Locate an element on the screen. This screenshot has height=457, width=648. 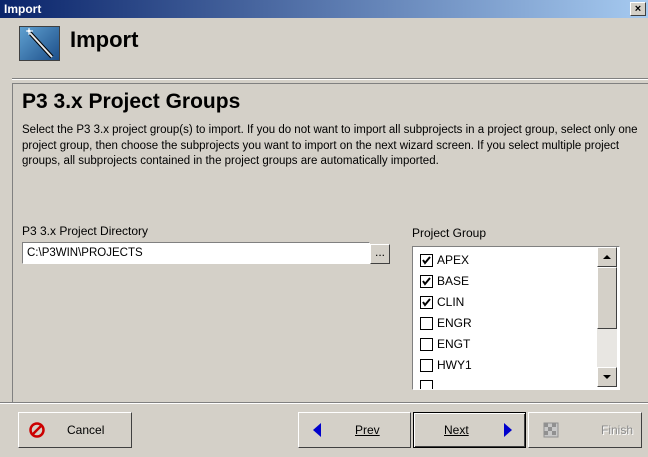
list-item-label: APEX is located at coordinates (453, 260).